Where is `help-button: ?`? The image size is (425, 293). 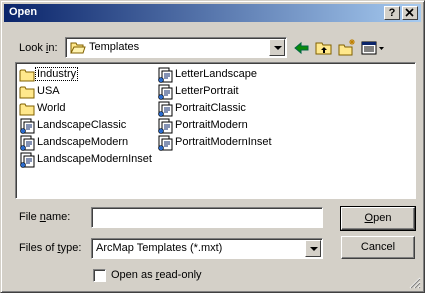
help-button: ? is located at coordinates (392, 13).